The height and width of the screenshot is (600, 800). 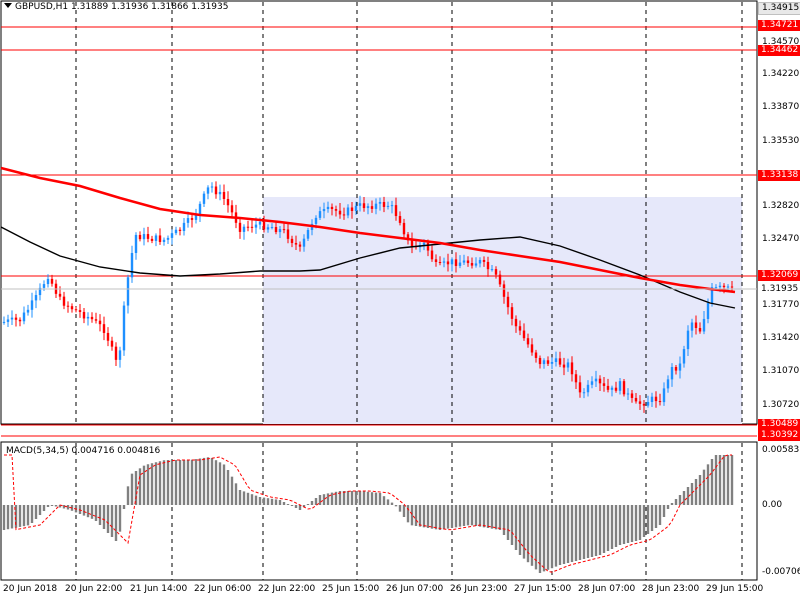 I want to click on price-axis-label: 1.30720, so click(x=781, y=405).